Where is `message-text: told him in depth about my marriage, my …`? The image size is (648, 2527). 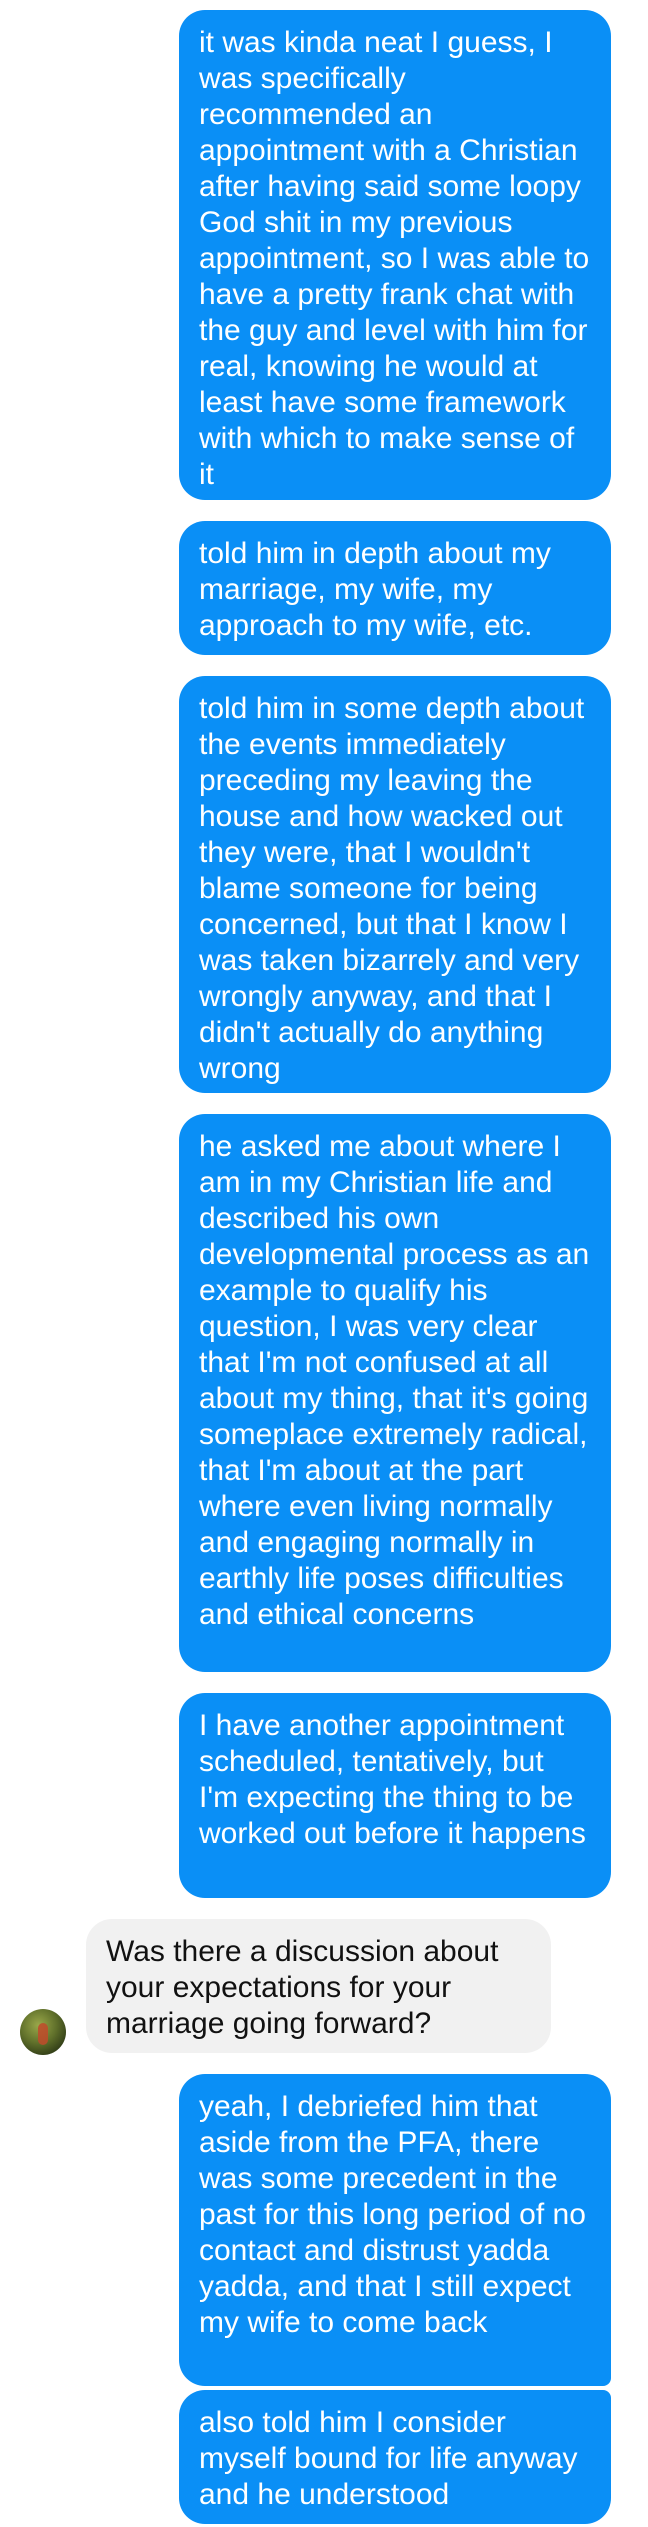 message-text: told him in depth about my marriage, my … is located at coordinates (375, 589).